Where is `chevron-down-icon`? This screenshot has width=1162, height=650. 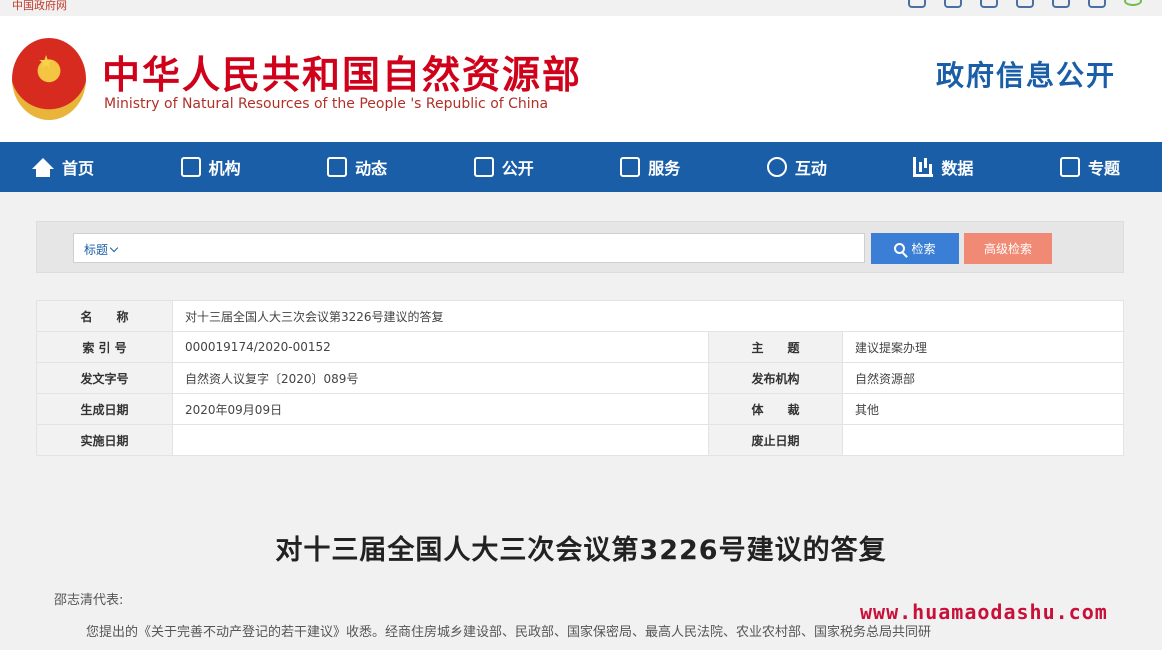
chevron-down-icon is located at coordinates (114, 248).